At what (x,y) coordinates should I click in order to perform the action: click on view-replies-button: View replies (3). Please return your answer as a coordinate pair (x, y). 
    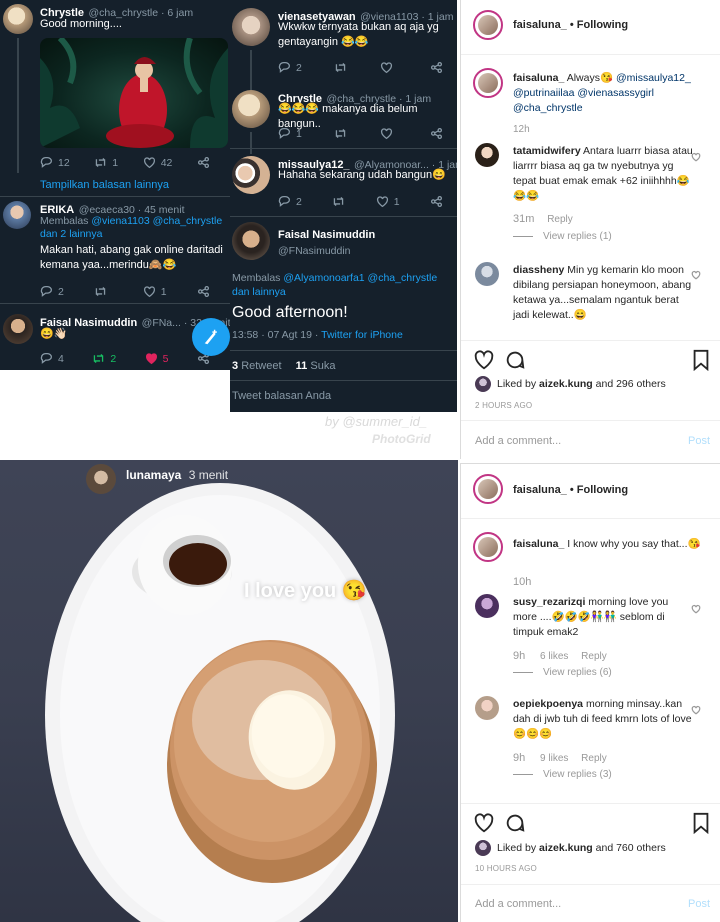
    Looking at the image, I should click on (577, 774).